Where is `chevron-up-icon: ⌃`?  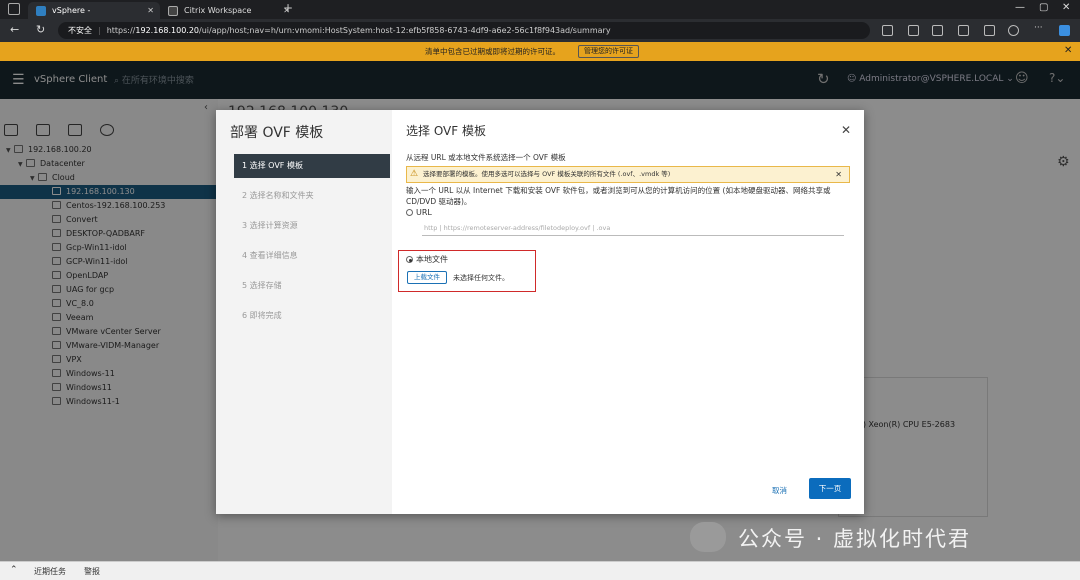
chevron-up-icon: ⌃ is located at coordinates (14, 570).